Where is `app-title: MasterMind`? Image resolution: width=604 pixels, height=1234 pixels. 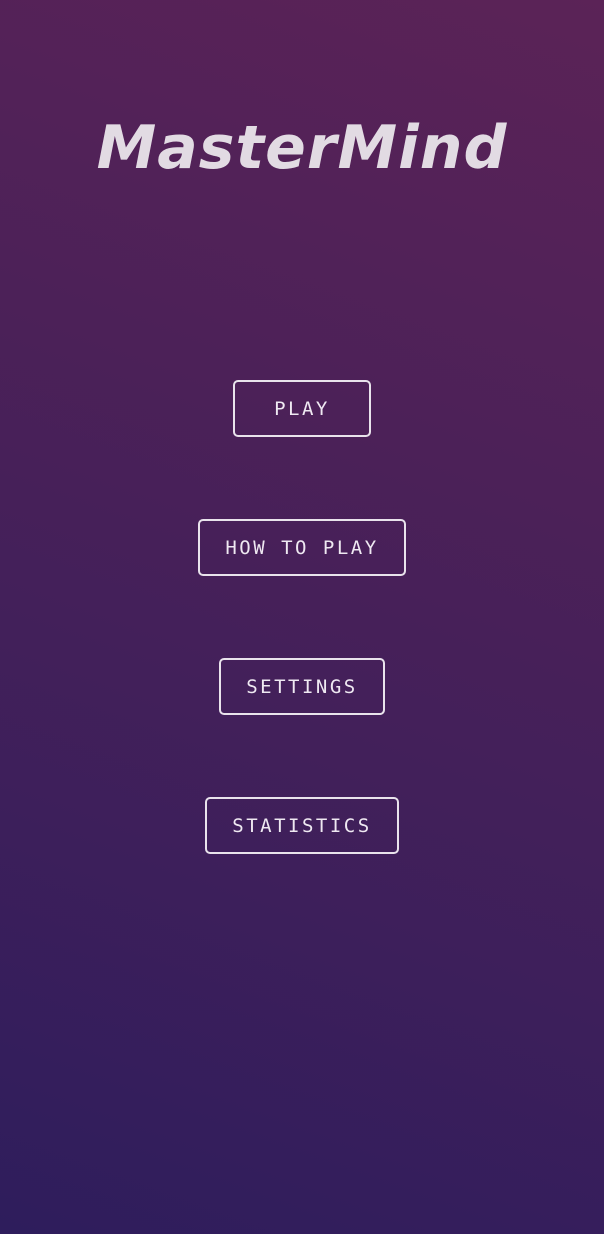
app-title: MasterMind is located at coordinates (302, 148).